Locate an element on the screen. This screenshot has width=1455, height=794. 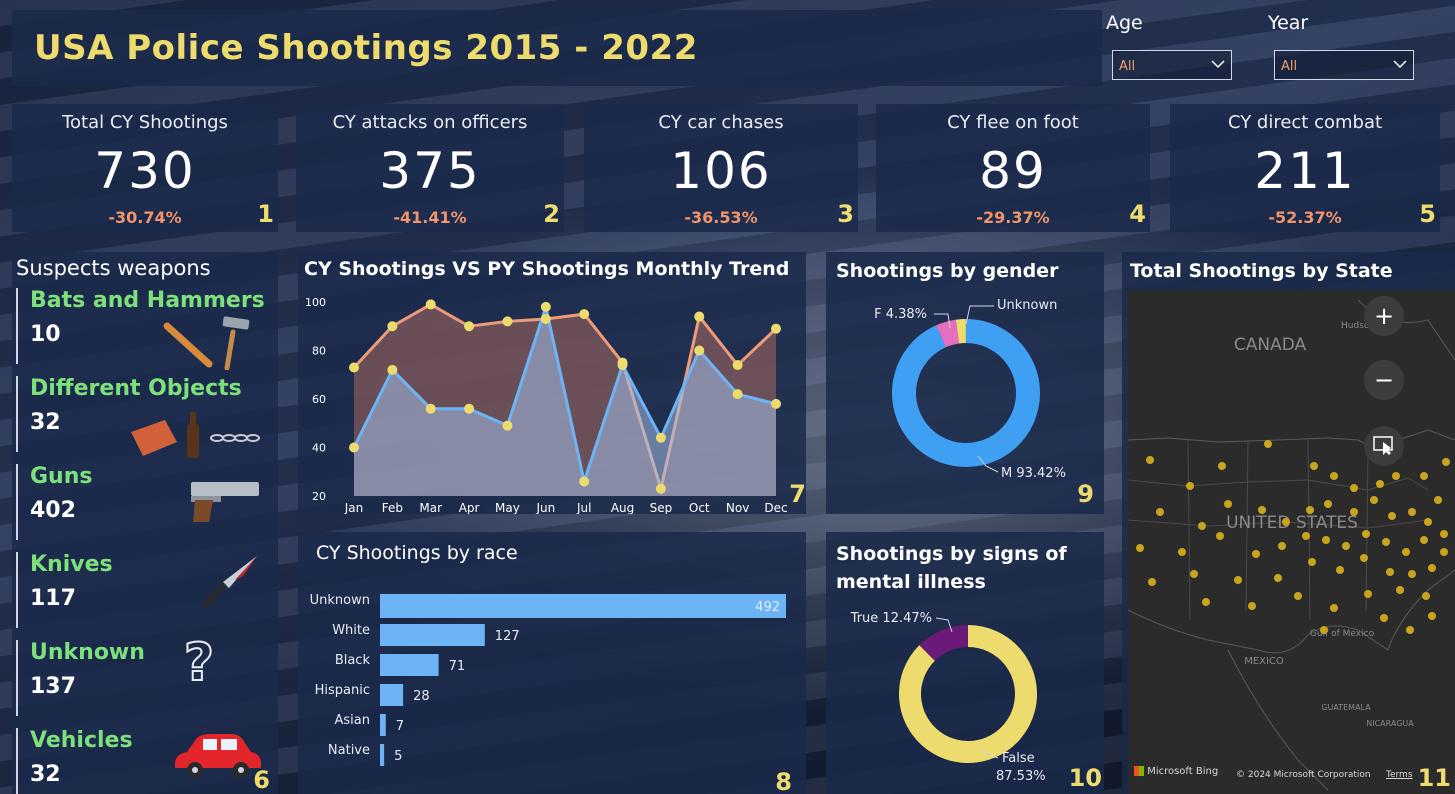
car-icon is located at coordinates (218, 756).